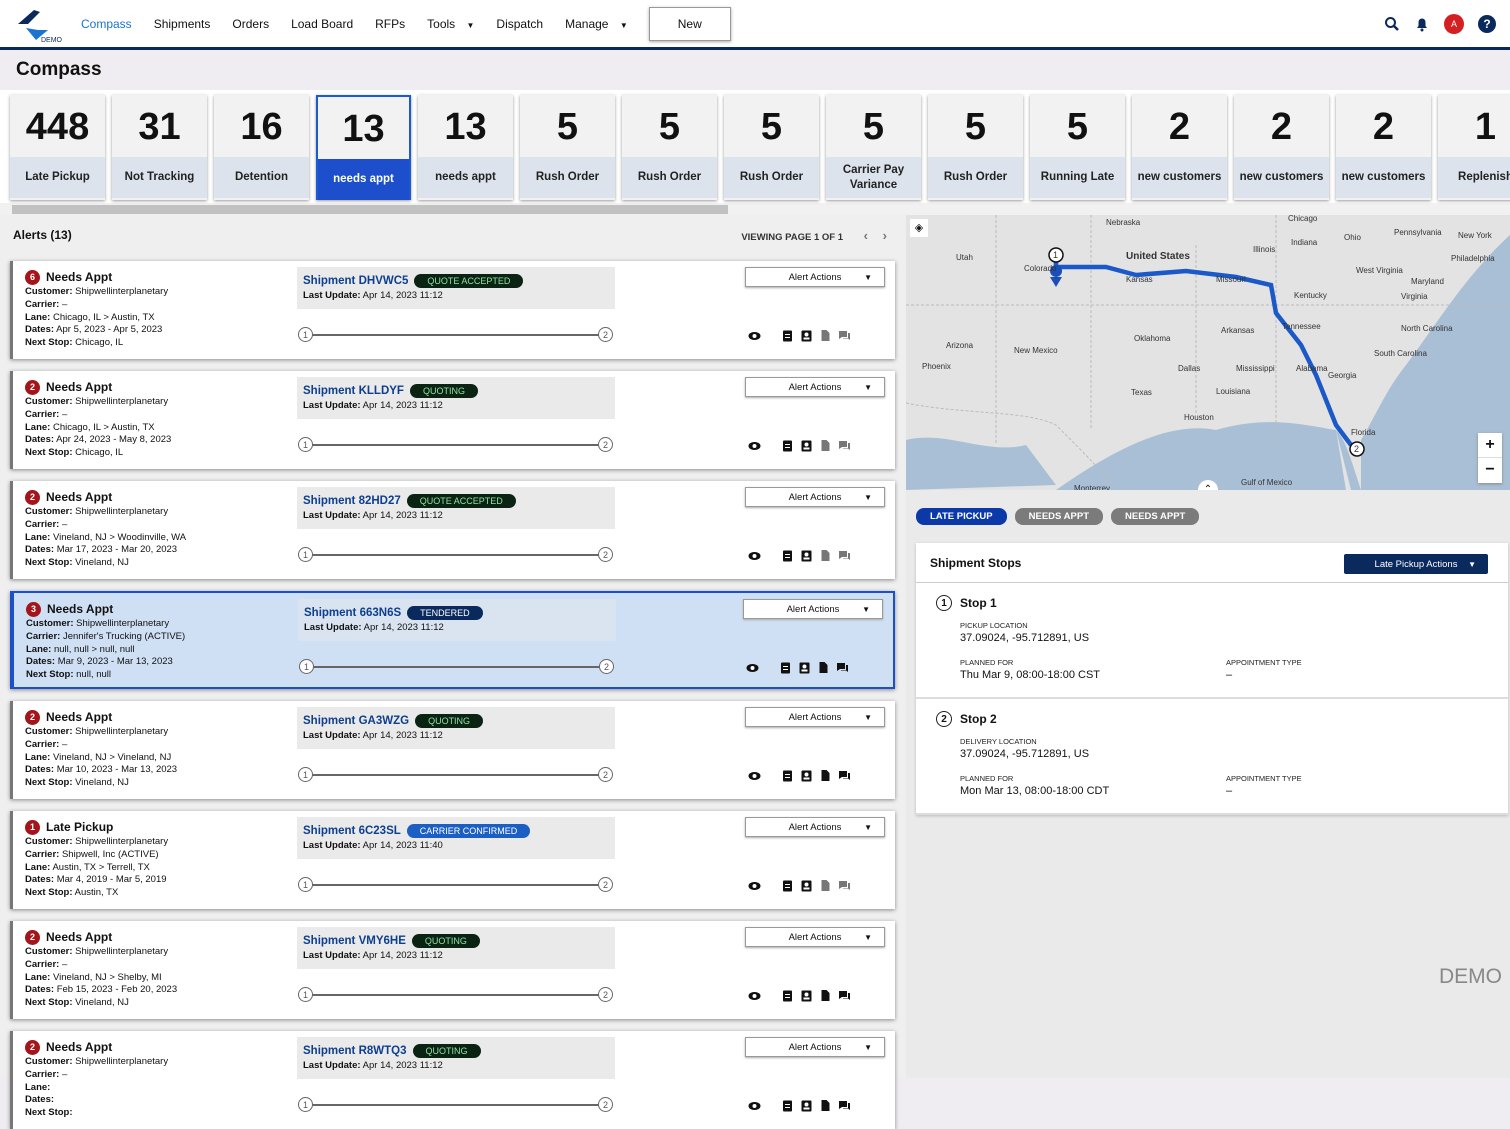 The image size is (1510, 1129). I want to click on late-pickup-actions-button: Late Pickup Actions ▼, so click(1416, 564).